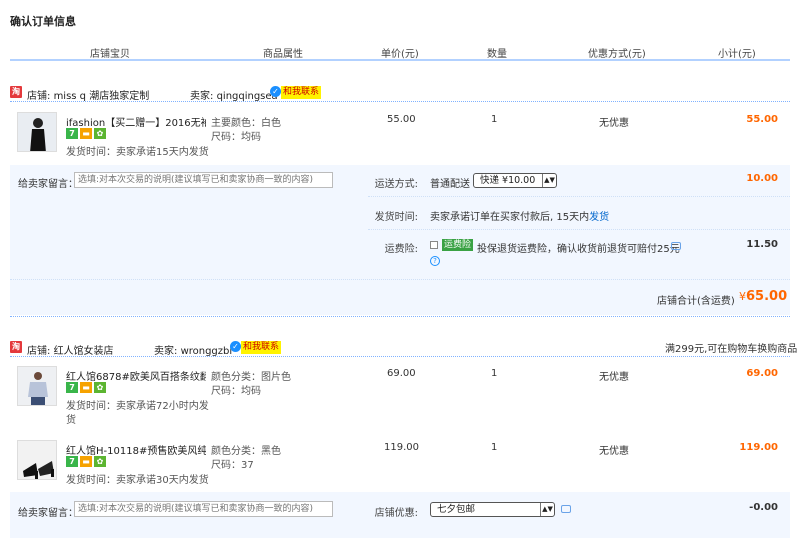  Describe the element at coordinates (617, 54) in the screenshot. I see `col-header-discount: 优惠方式(元)` at that location.